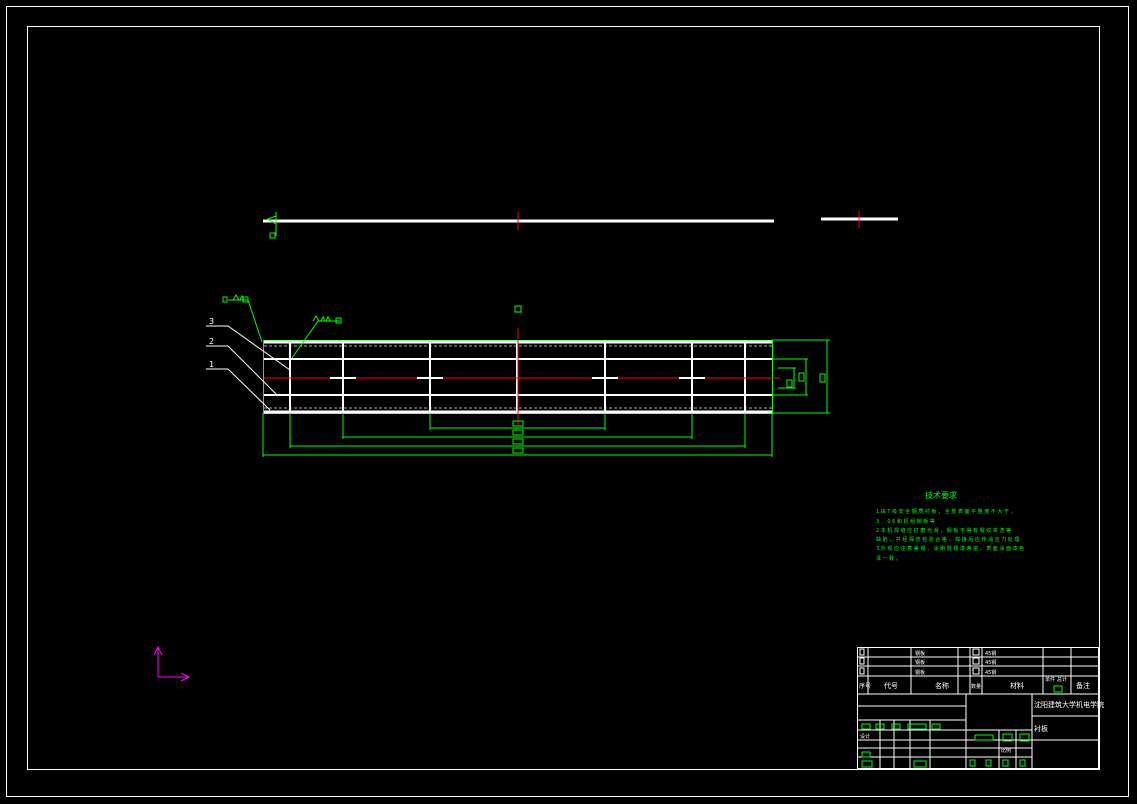  Describe the element at coordinates (920, 672) in the screenshot. I see `tb-row1-name: 钢板` at that location.